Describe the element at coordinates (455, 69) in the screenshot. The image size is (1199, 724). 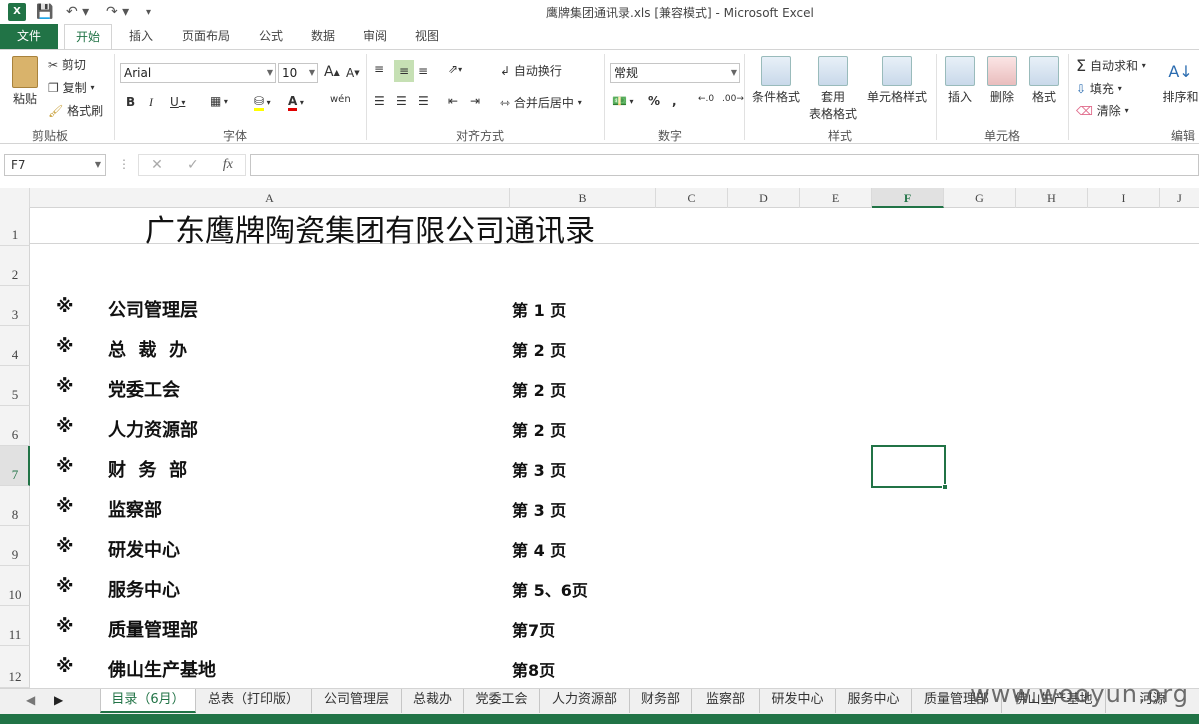
I see `orientation-button: ⇗ ▾` at that location.